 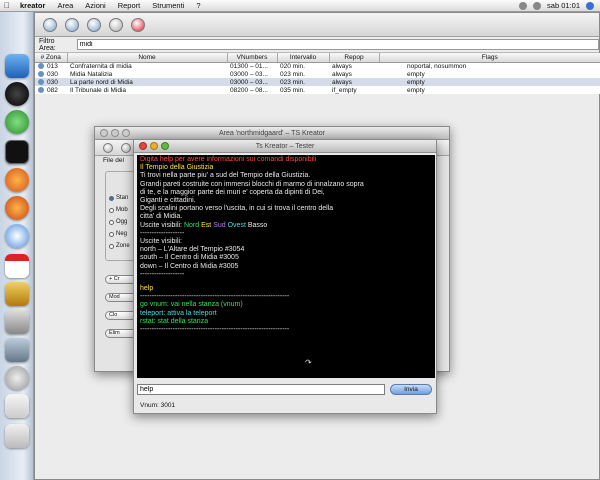 I want to click on exit-sud: Sud, so click(x=219, y=225).